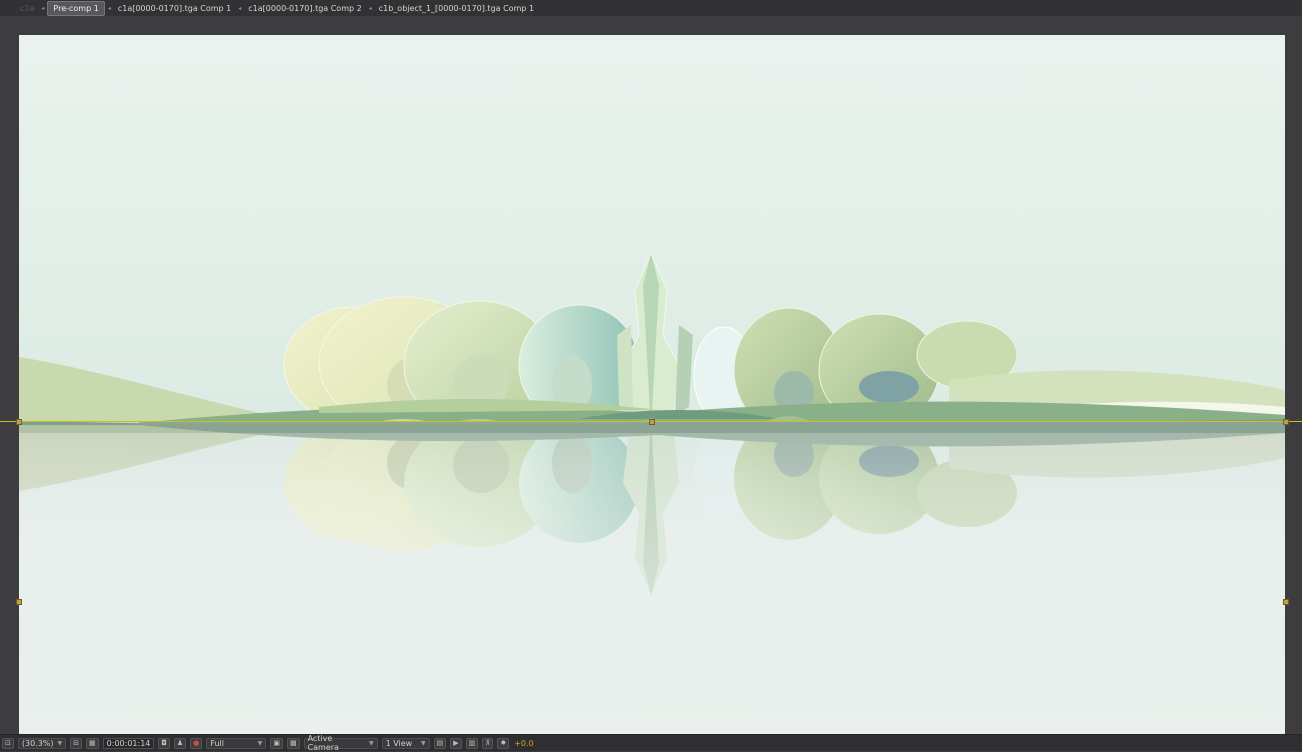  Describe the element at coordinates (236, 743) in the screenshot. I see `resolution-dropdown: Full ▼` at that location.